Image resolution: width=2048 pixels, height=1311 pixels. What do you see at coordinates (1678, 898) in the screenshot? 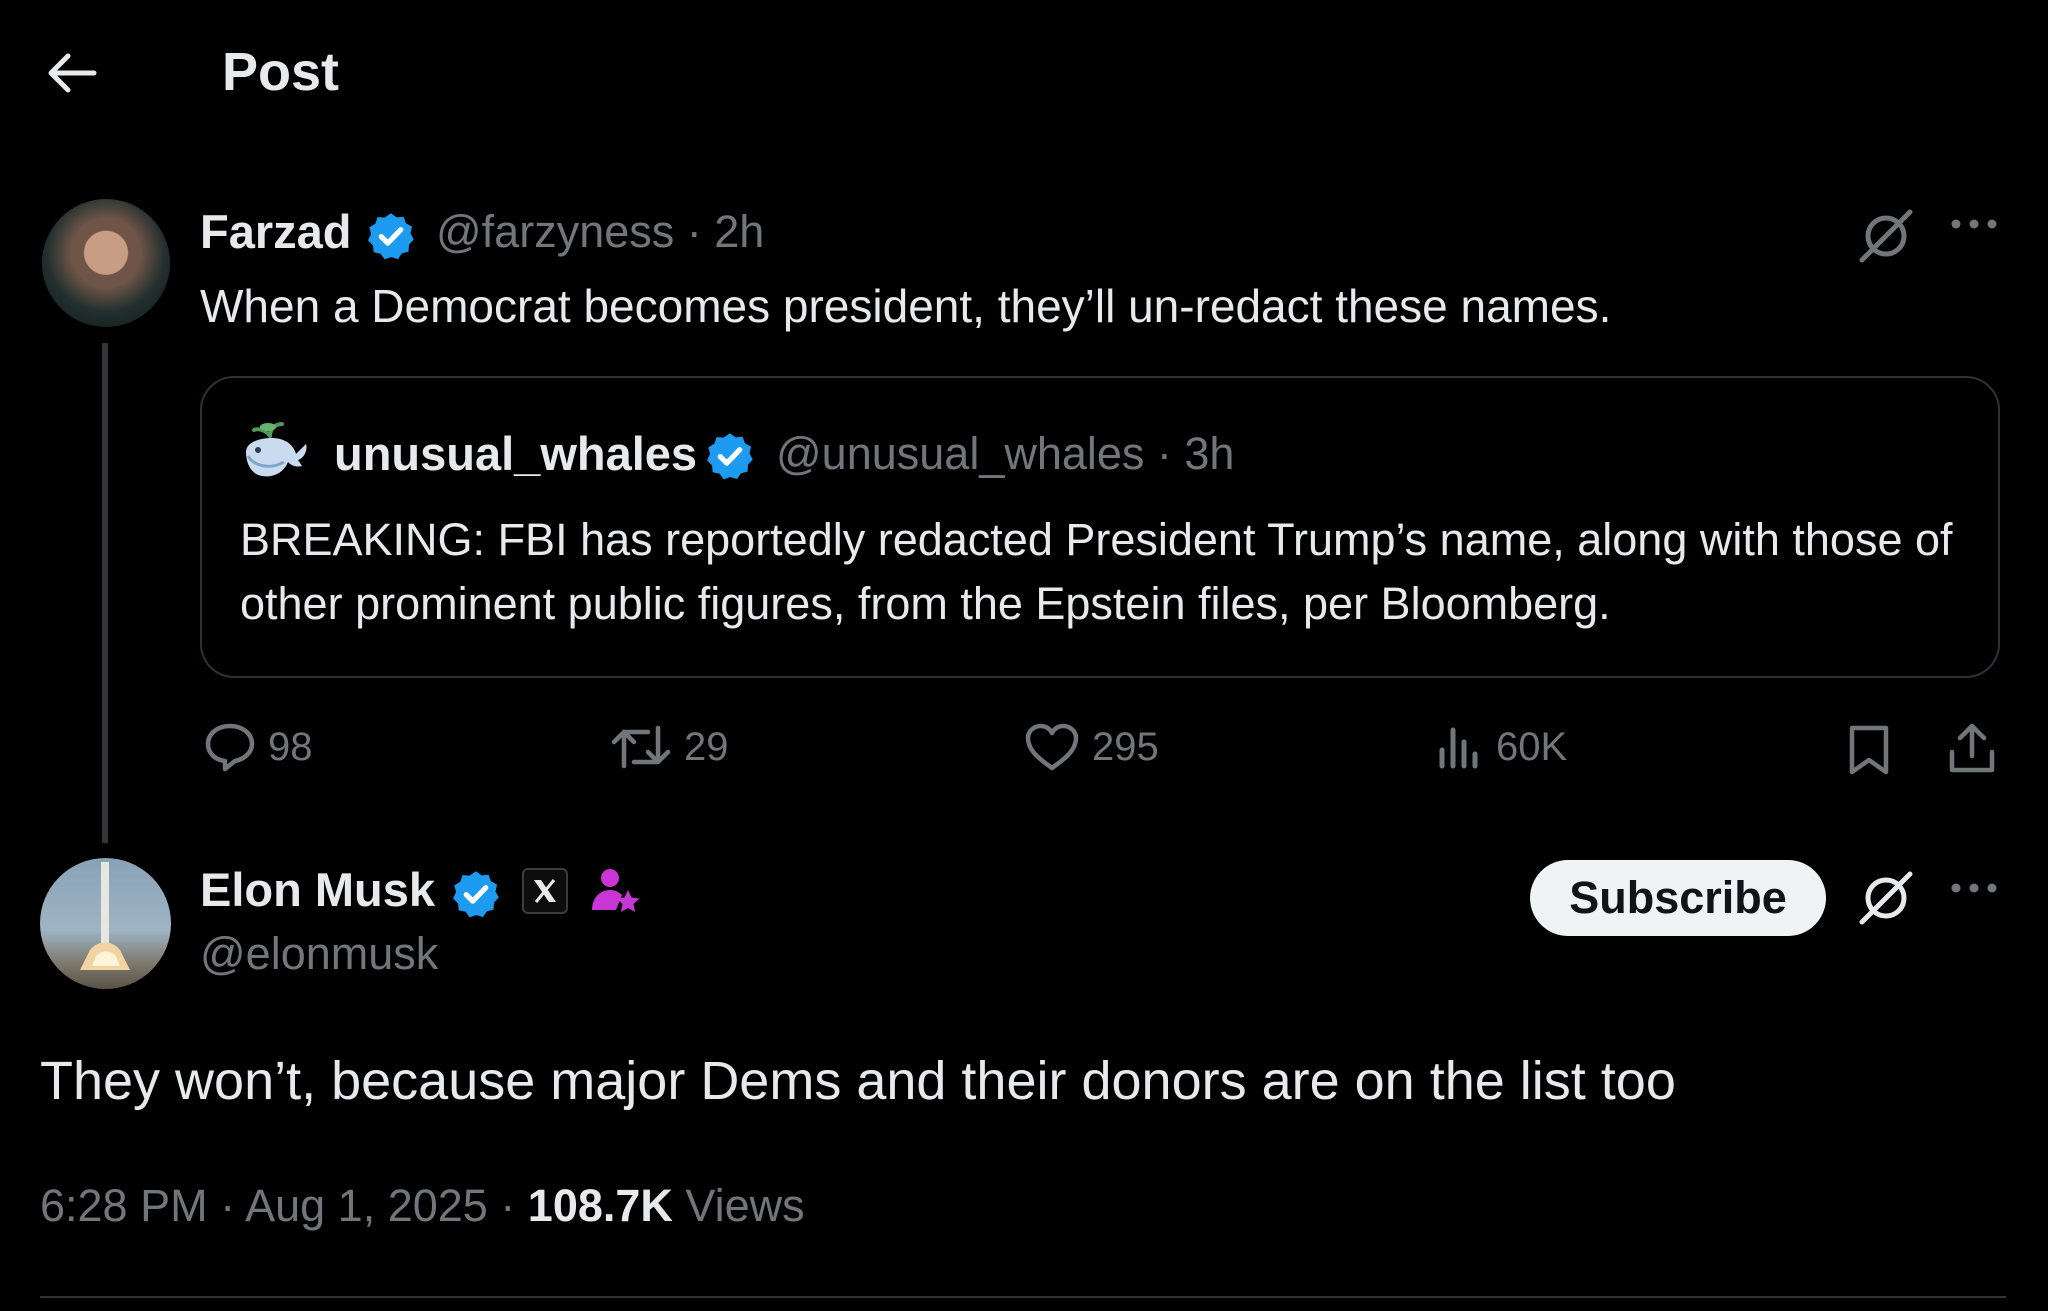
I see `subscribe-button: Subscribe` at bounding box center [1678, 898].